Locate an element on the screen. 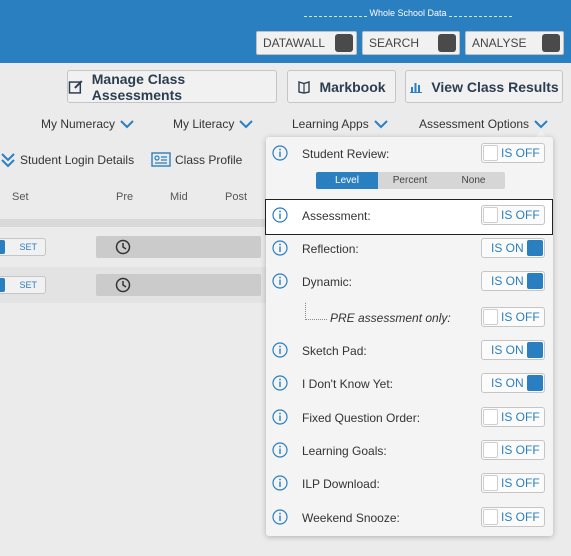 The width and height of the screenshot is (571, 556). markbook-label: Markbook is located at coordinates (352, 86).